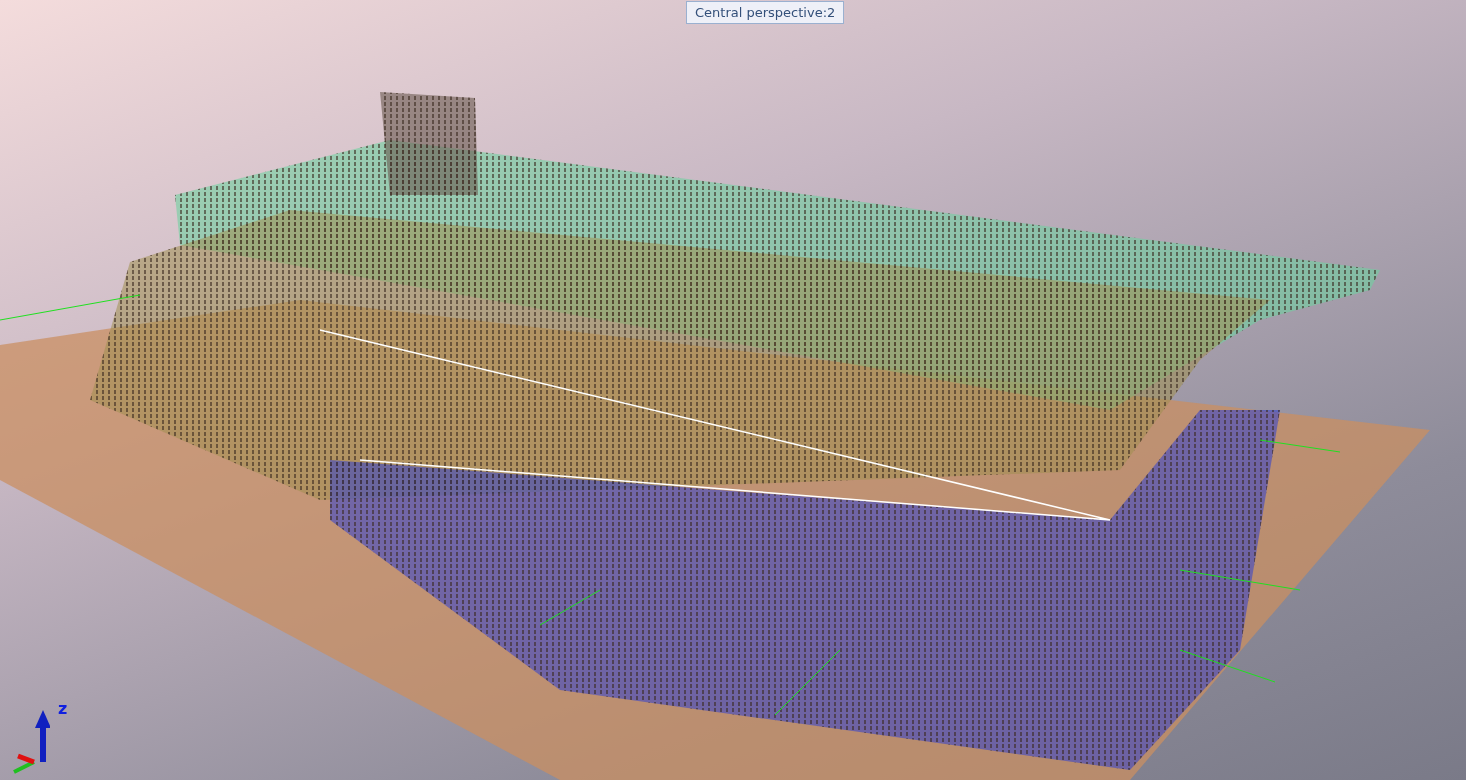 The height and width of the screenshot is (780, 1466). What do you see at coordinates (63, 708) in the screenshot?
I see `axis-label: z` at bounding box center [63, 708].